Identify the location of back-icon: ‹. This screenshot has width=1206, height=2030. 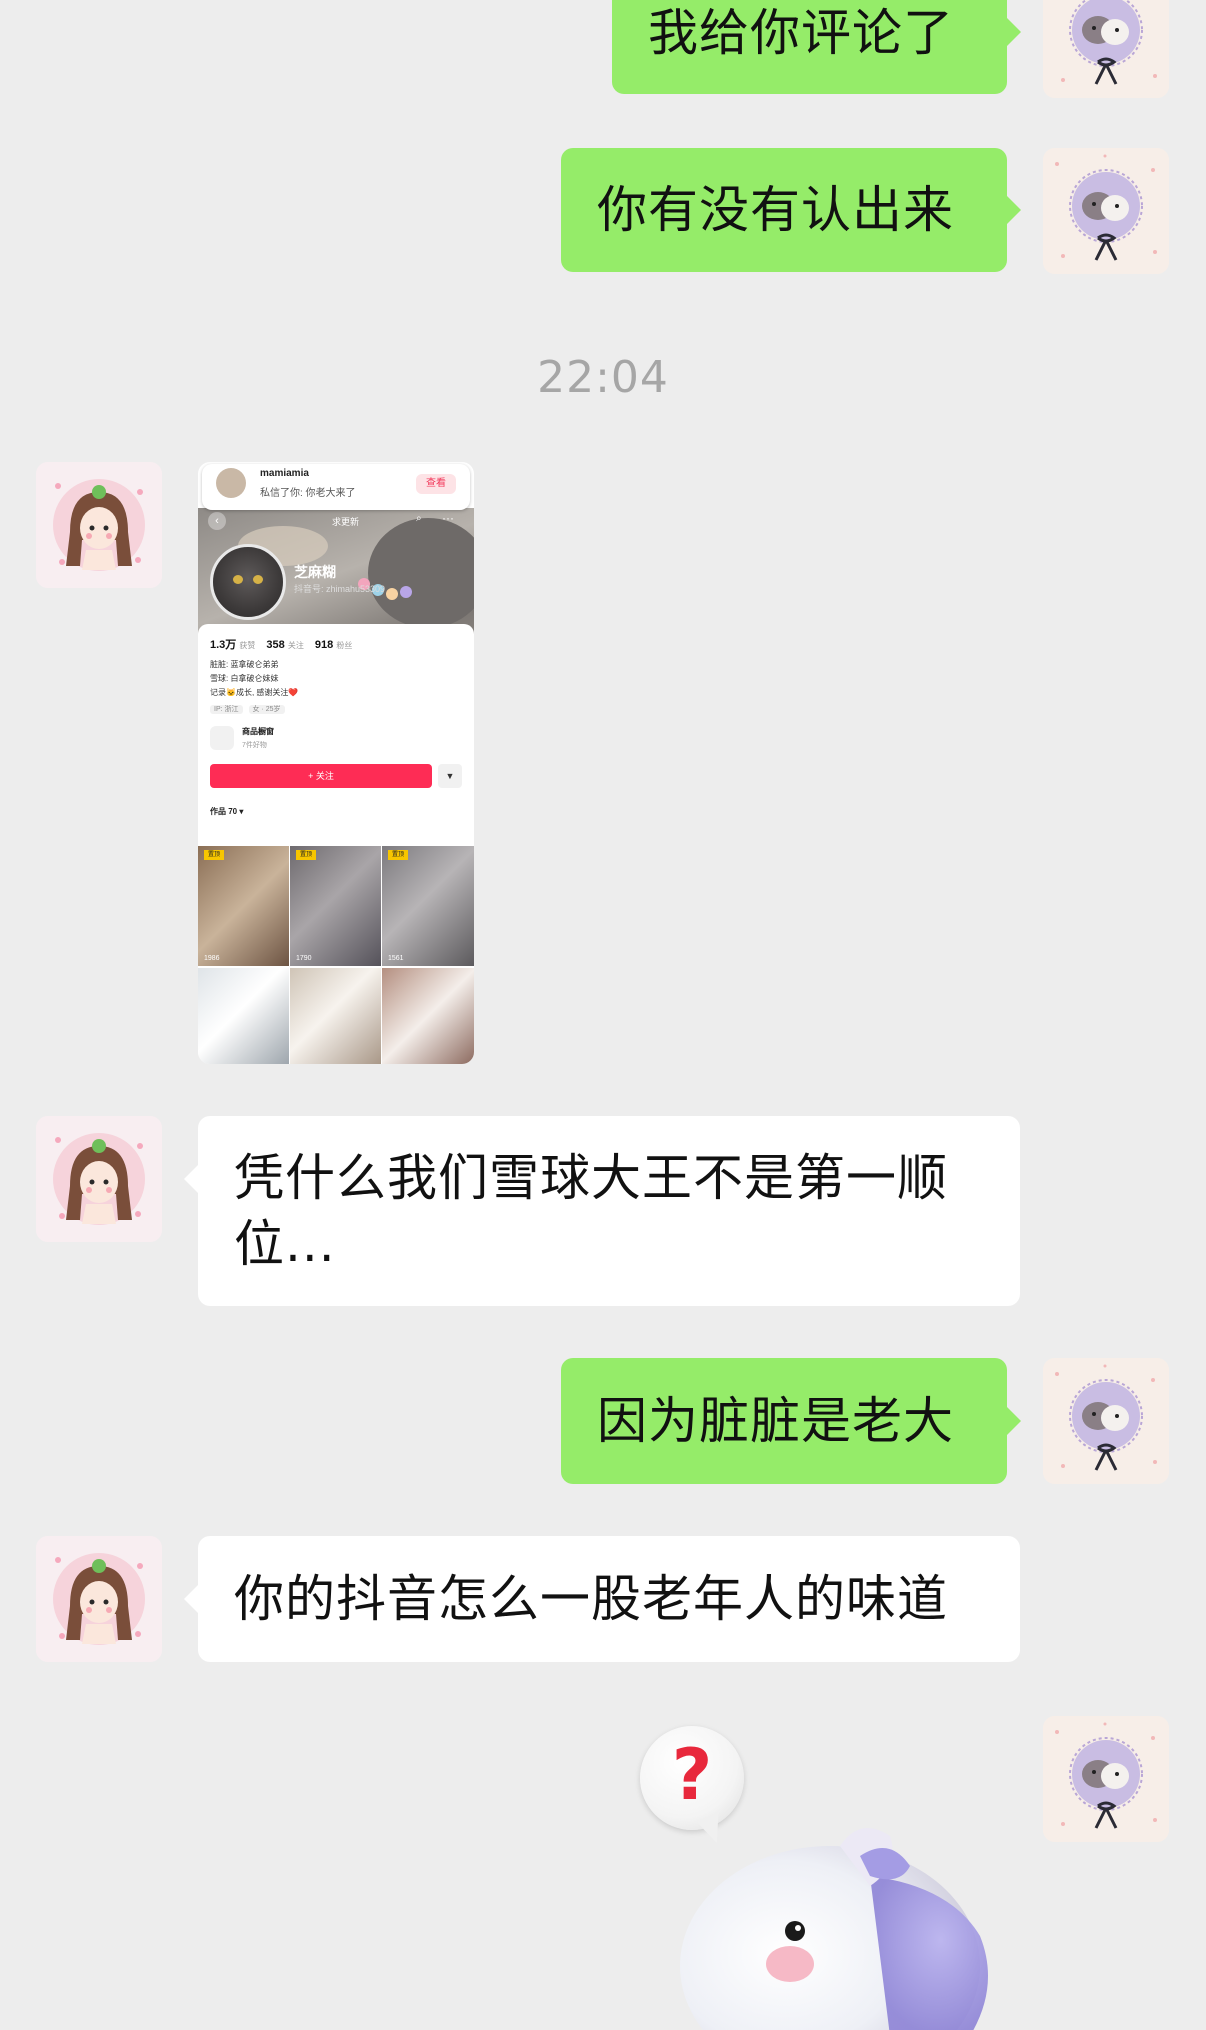
(217, 521).